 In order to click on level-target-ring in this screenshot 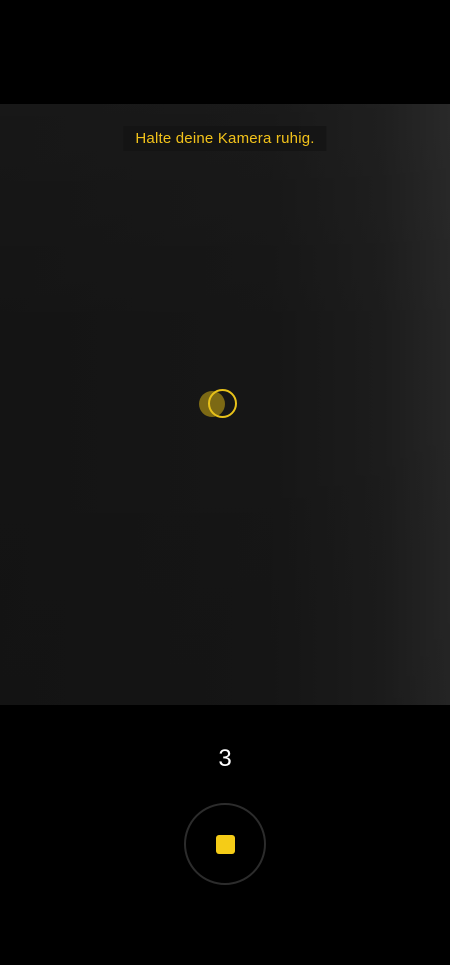, I will do `click(222, 403)`.